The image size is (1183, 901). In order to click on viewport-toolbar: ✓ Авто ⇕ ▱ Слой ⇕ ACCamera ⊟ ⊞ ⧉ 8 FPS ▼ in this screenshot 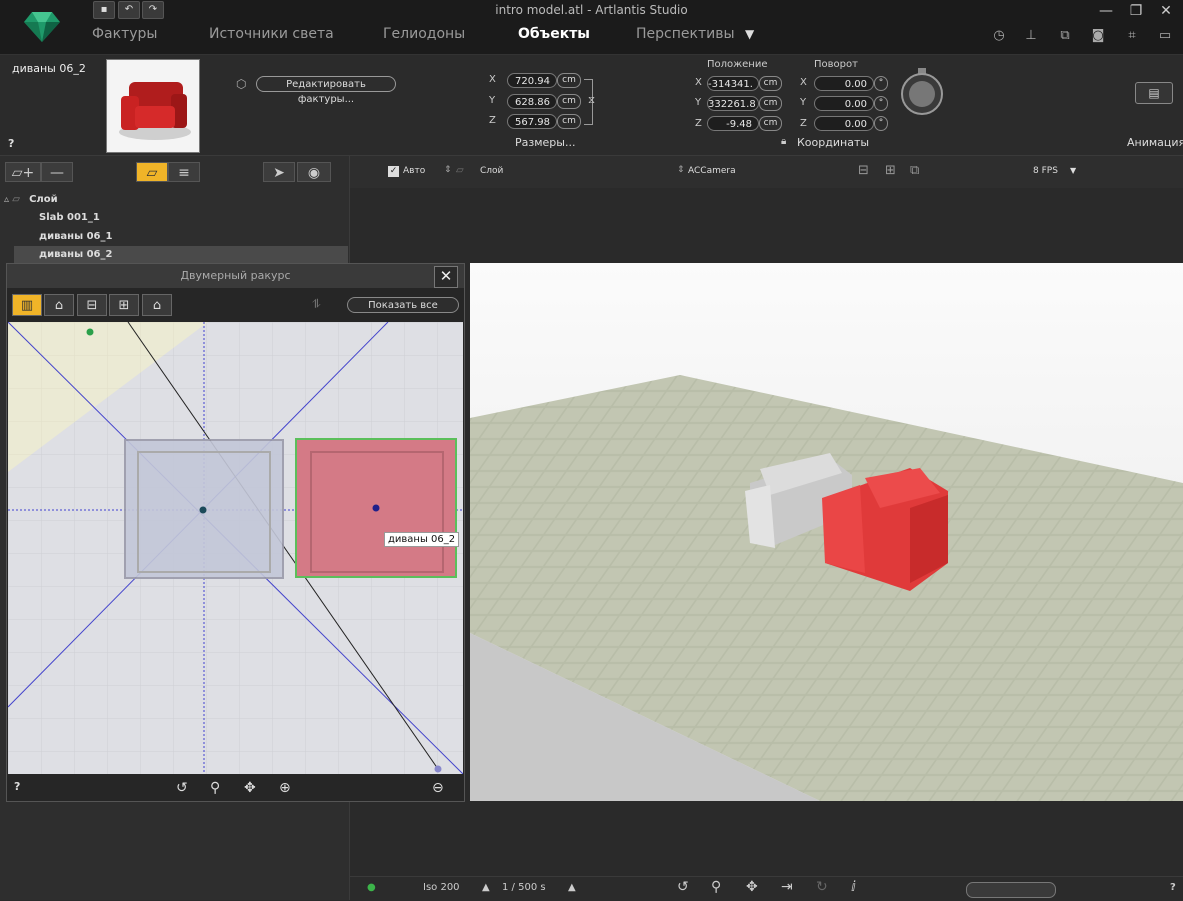, I will do `click(766, 172)`.